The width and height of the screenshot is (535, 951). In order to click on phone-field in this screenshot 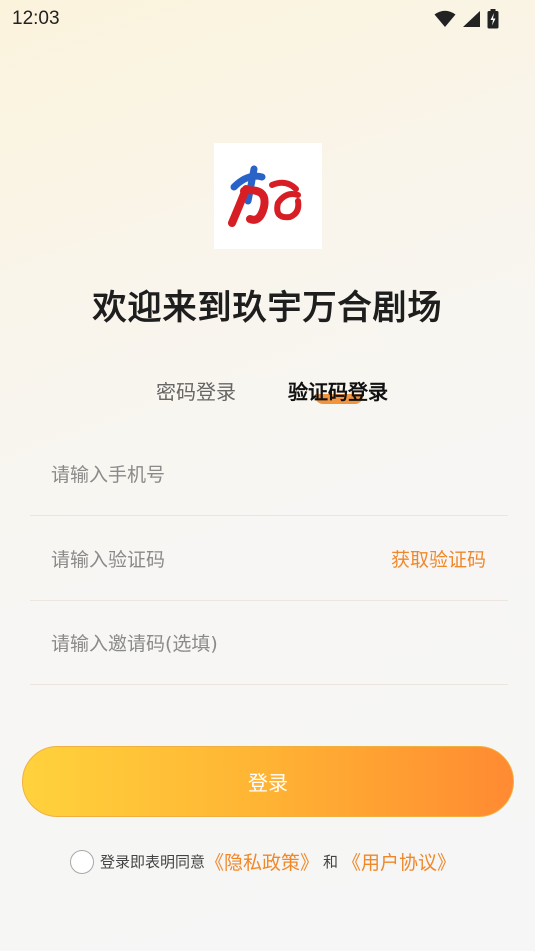, I will do `click(269, 474)`.